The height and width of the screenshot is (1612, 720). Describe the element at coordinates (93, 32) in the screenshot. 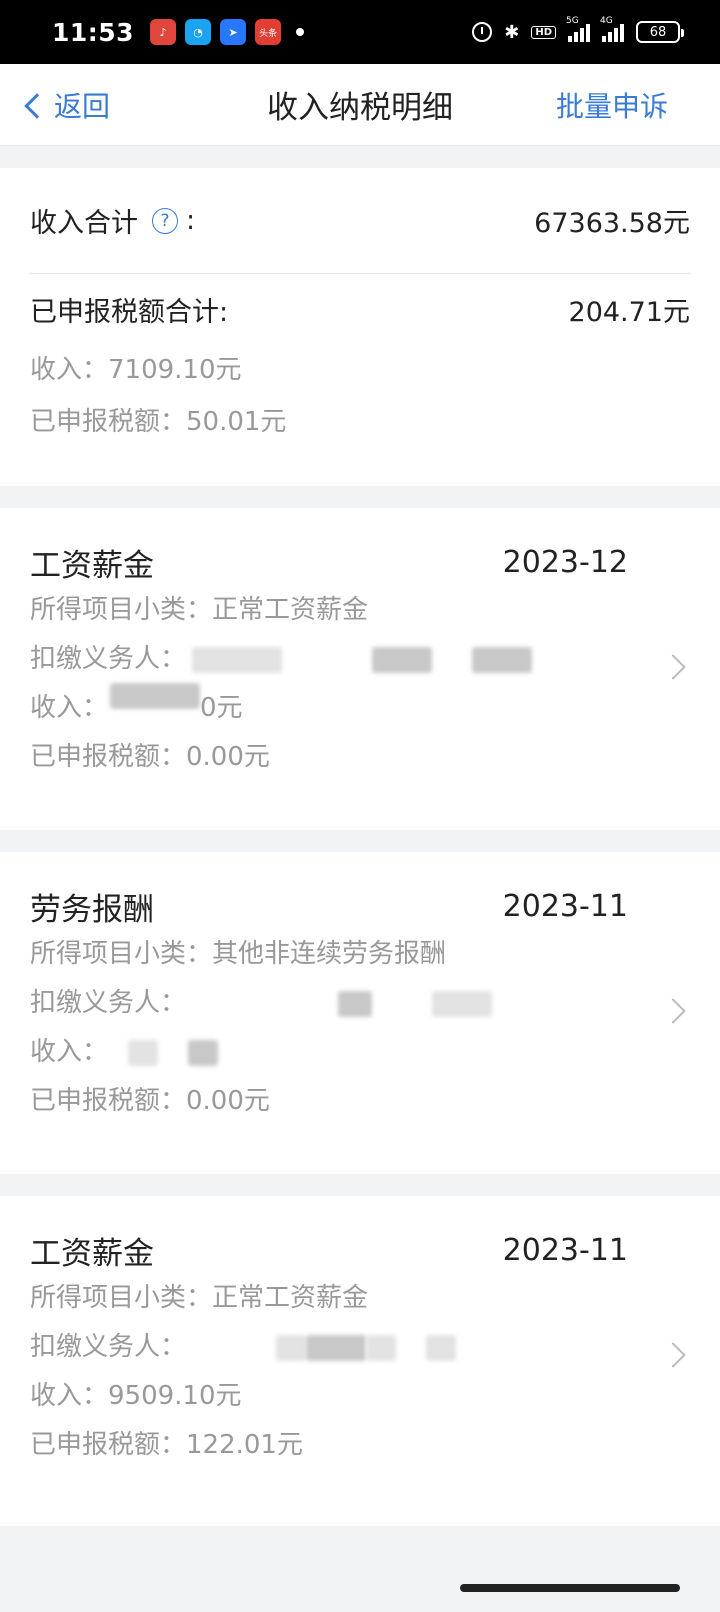

I see `status-time: 11:53` at that location.